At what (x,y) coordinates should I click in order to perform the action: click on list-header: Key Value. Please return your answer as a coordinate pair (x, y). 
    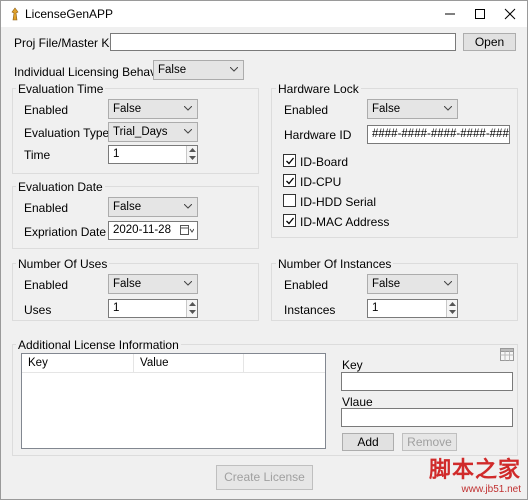
    Looking at the image, I should click on (173, 363).